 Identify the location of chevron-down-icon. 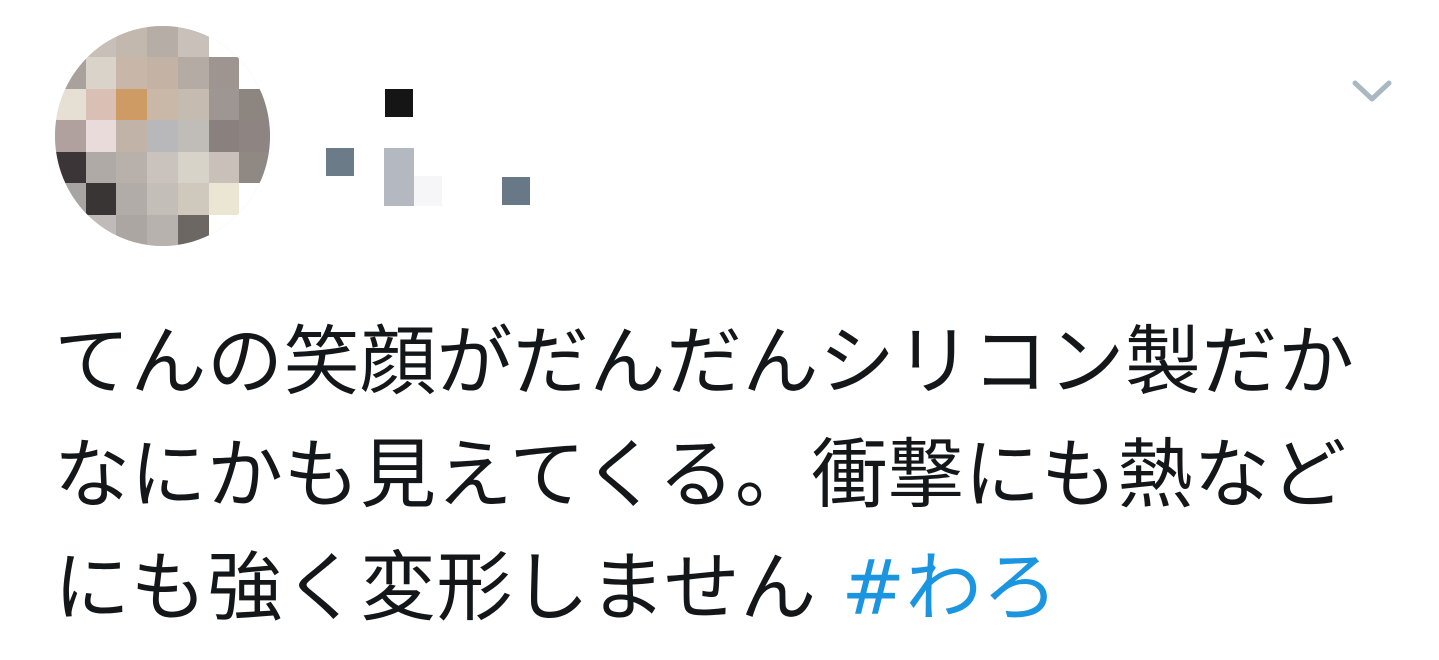
(1372, 90).